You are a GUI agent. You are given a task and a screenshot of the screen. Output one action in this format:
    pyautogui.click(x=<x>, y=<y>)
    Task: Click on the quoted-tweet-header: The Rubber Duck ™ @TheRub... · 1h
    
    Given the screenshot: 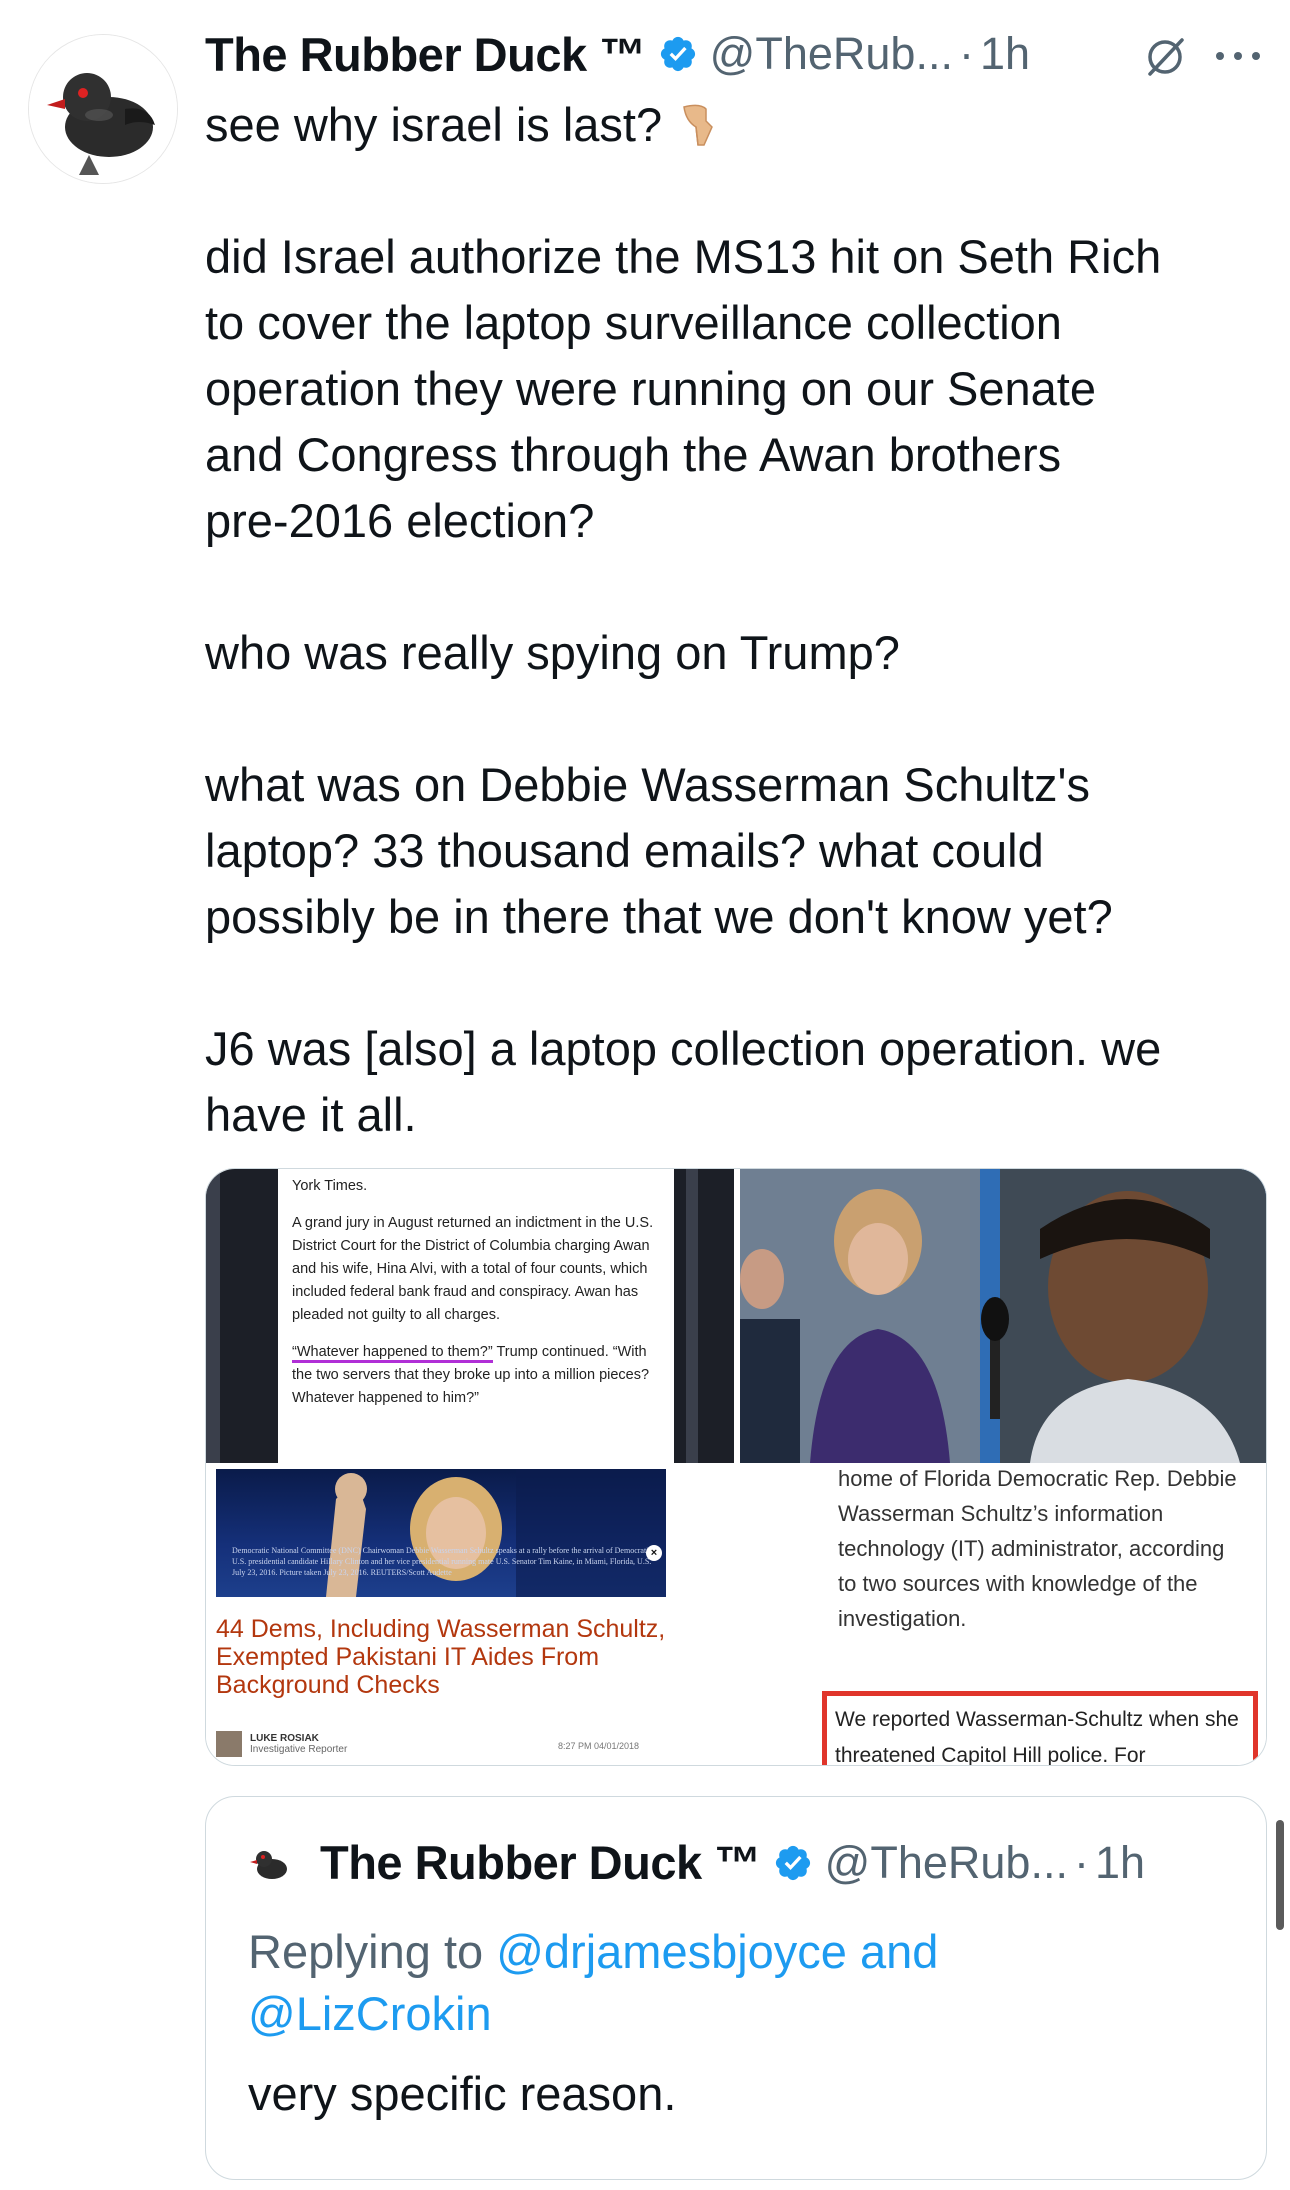 What is the action you would take?
    pyautogui.click(x=732, y=1862)
    